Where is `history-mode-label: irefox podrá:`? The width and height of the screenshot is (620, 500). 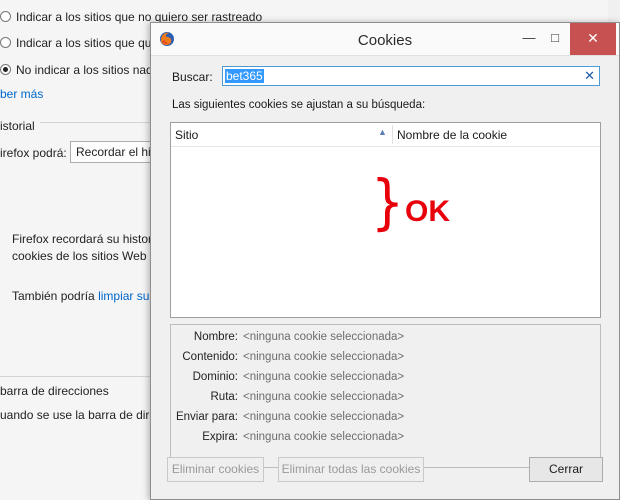
history-mode-label: irefox podrá: is located at coordinates (33, 153).